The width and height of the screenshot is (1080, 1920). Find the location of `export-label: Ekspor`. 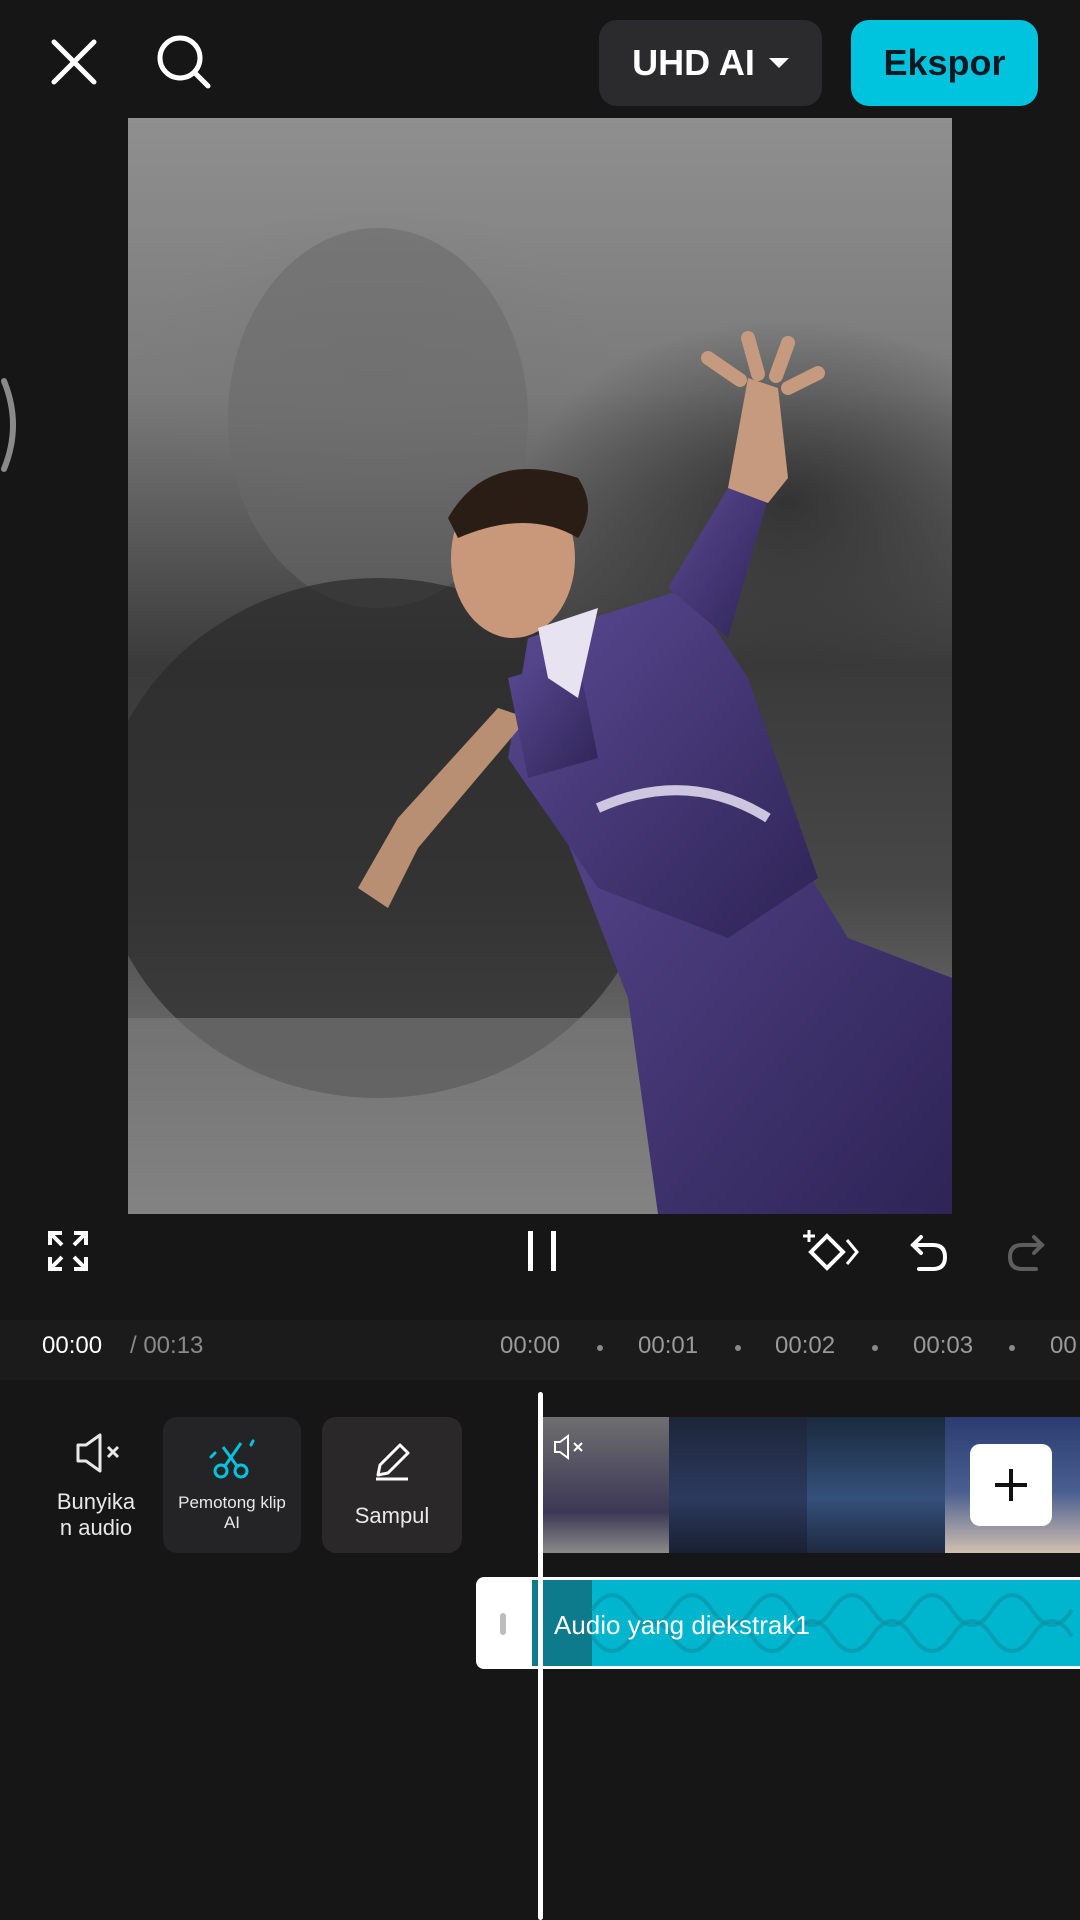

export-label: Ekspor is located at coordinates (944, 62).